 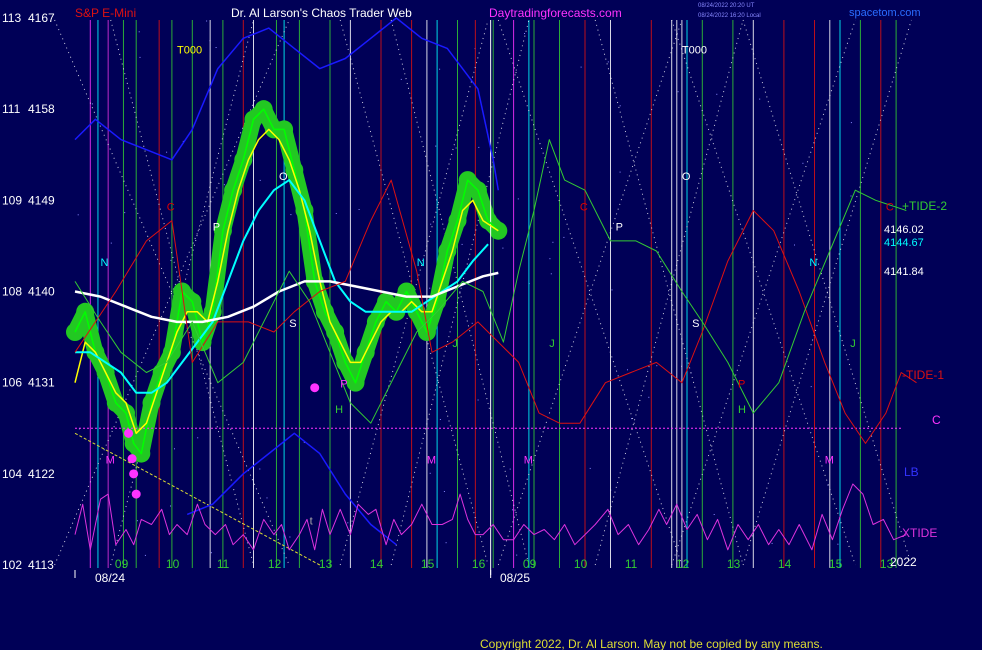 I want to click on instrument-label: S&P E-Mini, so click(x=105, y=13).